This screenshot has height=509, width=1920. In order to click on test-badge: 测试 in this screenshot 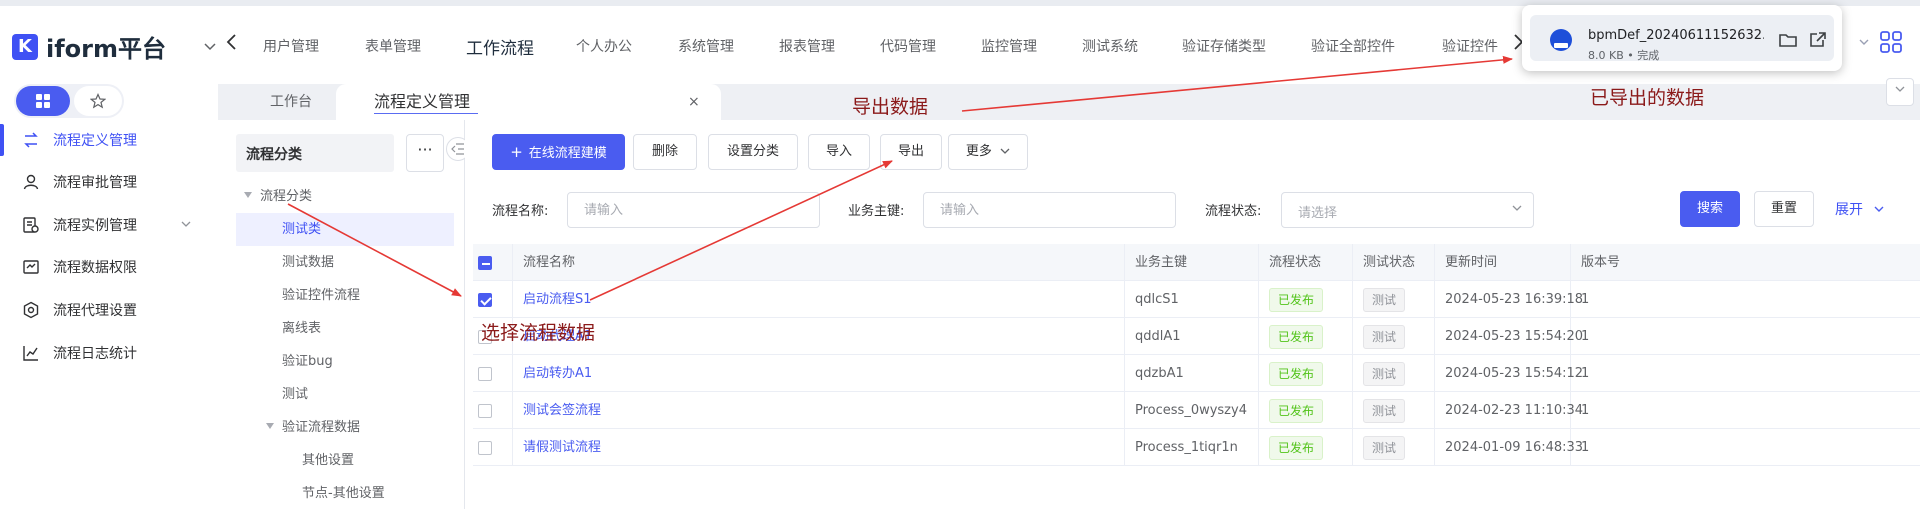, I will do `click(1384, 374)`.